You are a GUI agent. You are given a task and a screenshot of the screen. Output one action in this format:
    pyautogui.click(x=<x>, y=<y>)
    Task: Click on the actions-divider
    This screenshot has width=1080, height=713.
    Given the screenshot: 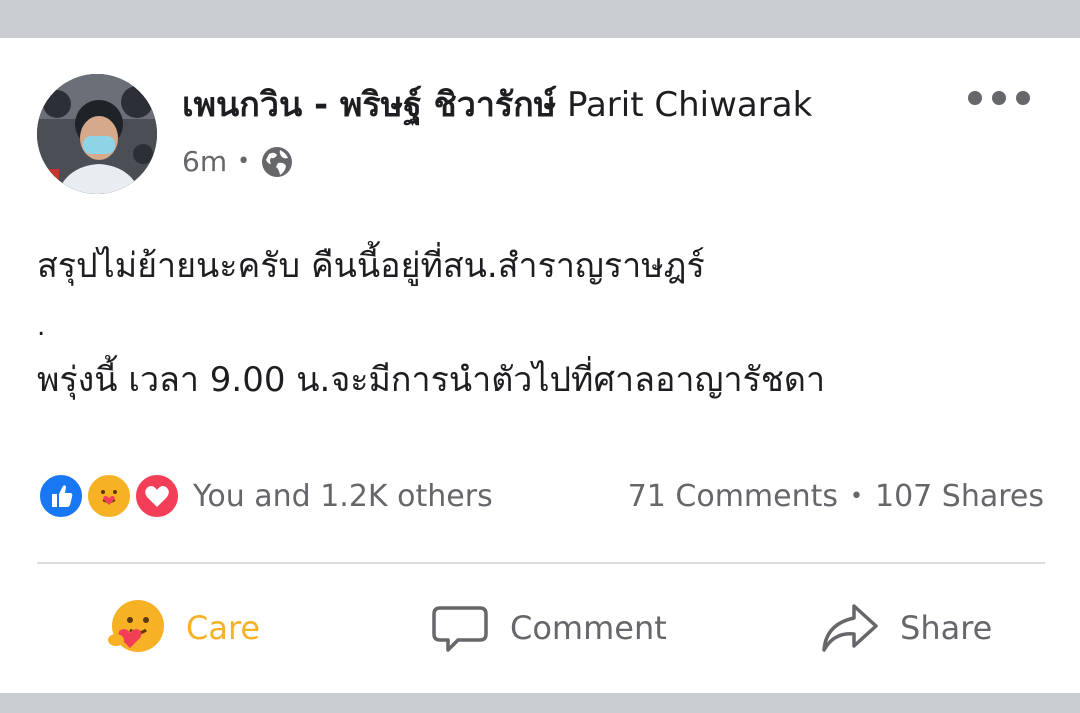 What is the action you would take?
    pyautogui.click(x=541, y=563)
    